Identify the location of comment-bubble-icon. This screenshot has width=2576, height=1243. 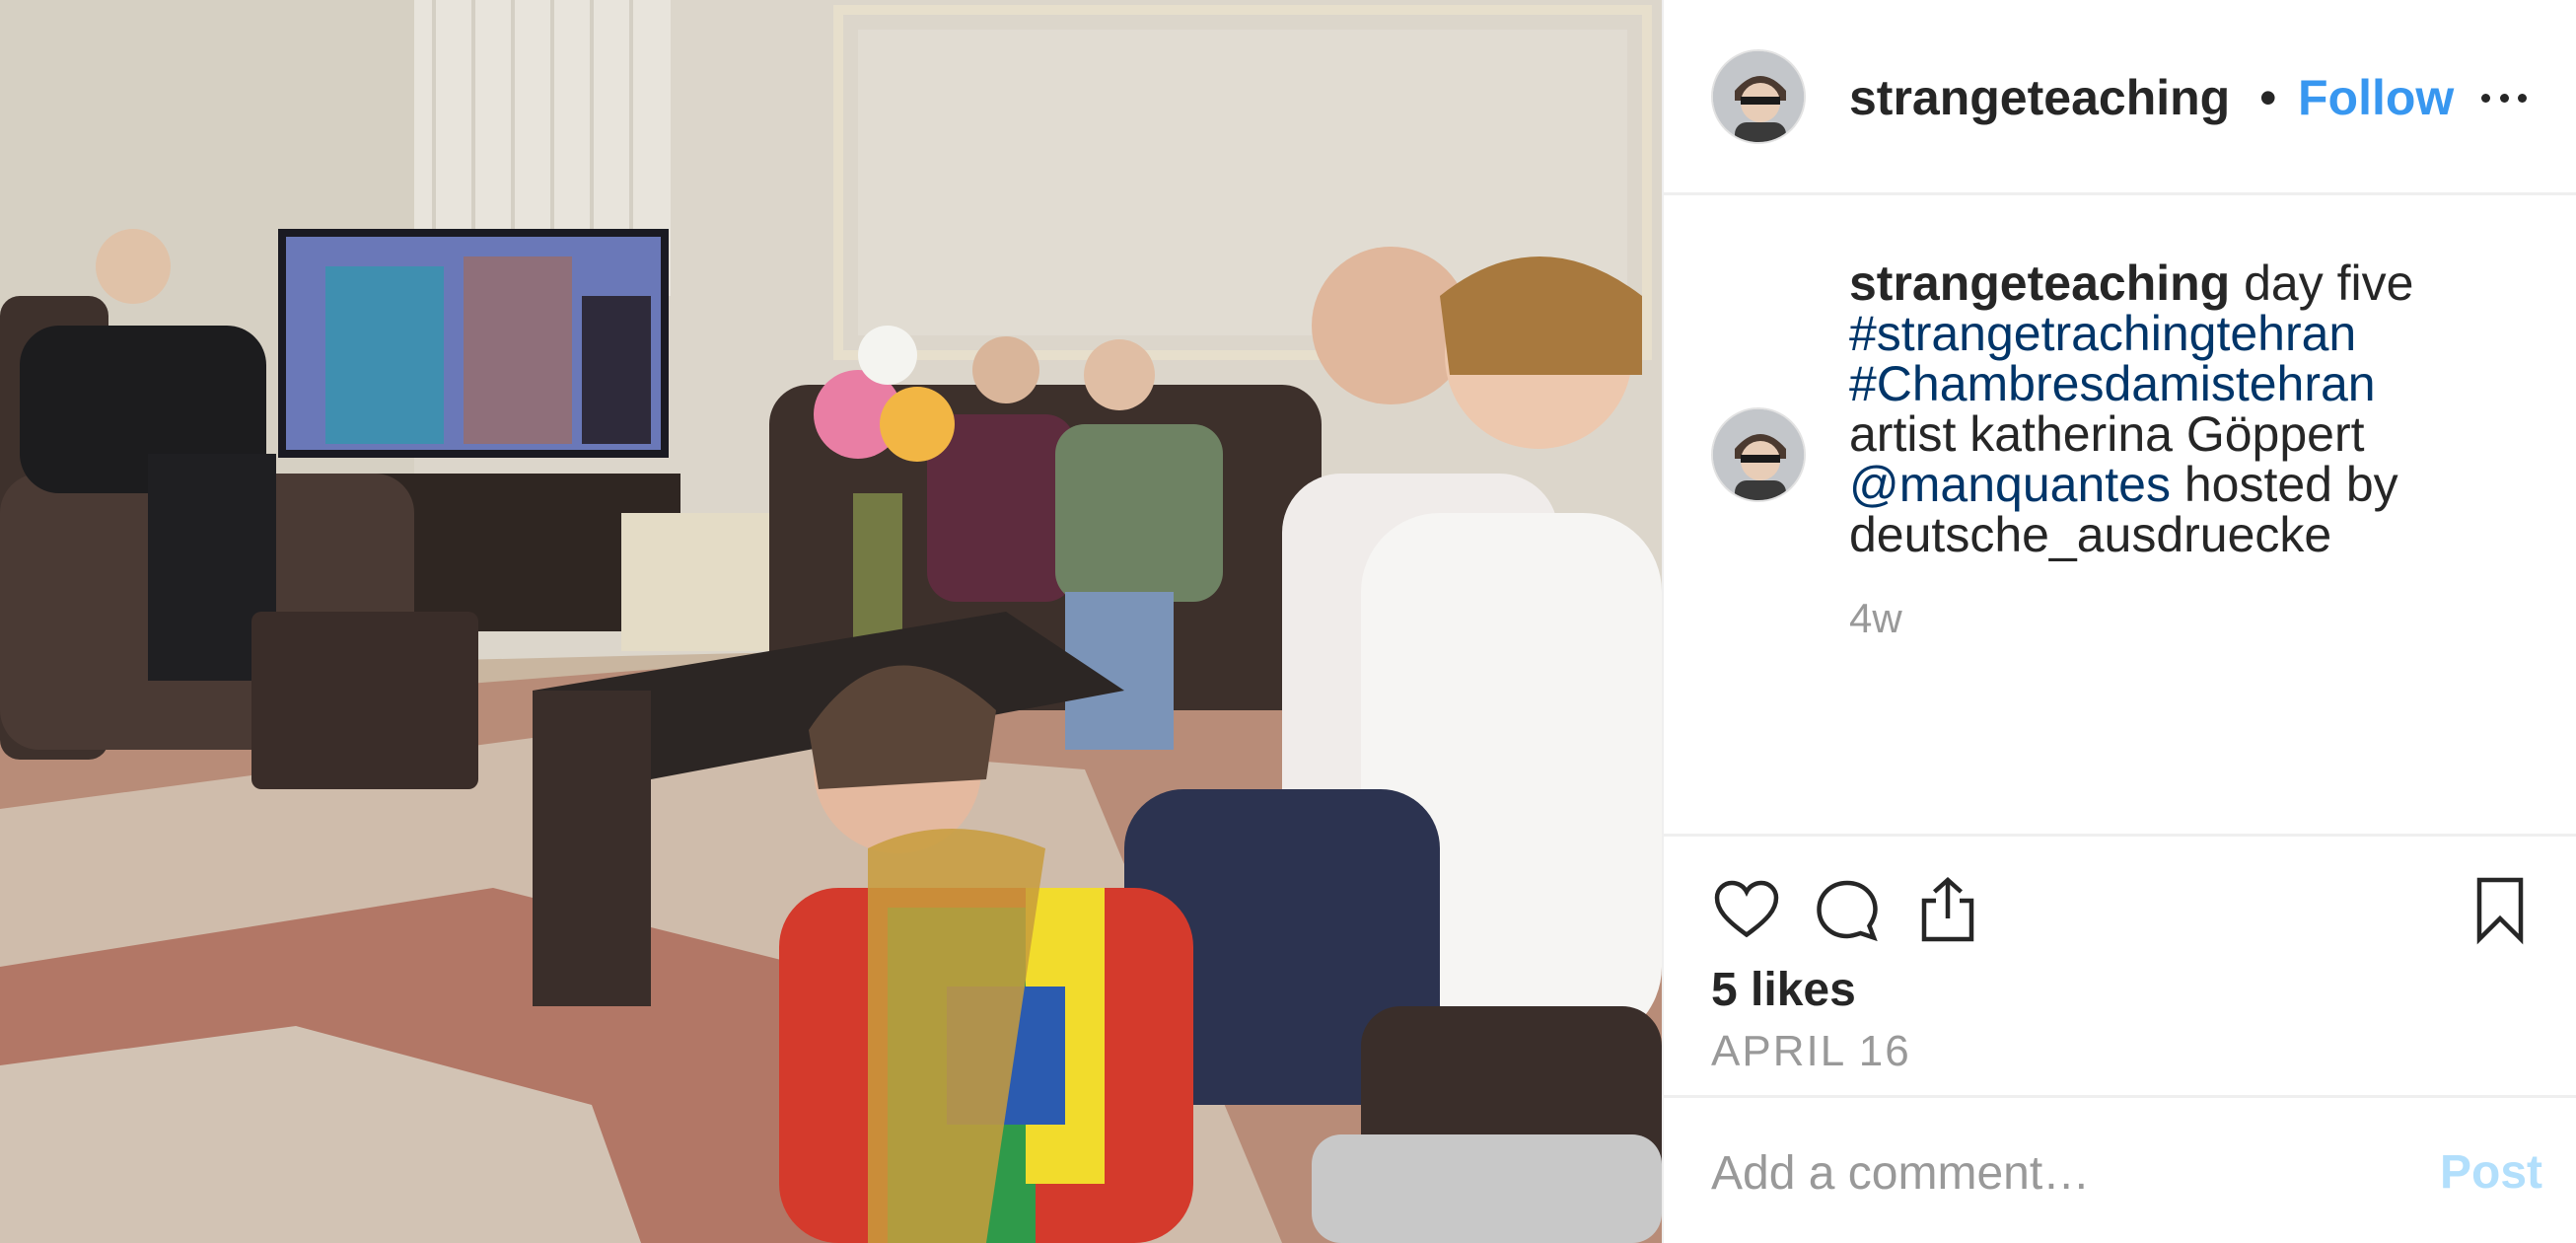
(1847, 910).